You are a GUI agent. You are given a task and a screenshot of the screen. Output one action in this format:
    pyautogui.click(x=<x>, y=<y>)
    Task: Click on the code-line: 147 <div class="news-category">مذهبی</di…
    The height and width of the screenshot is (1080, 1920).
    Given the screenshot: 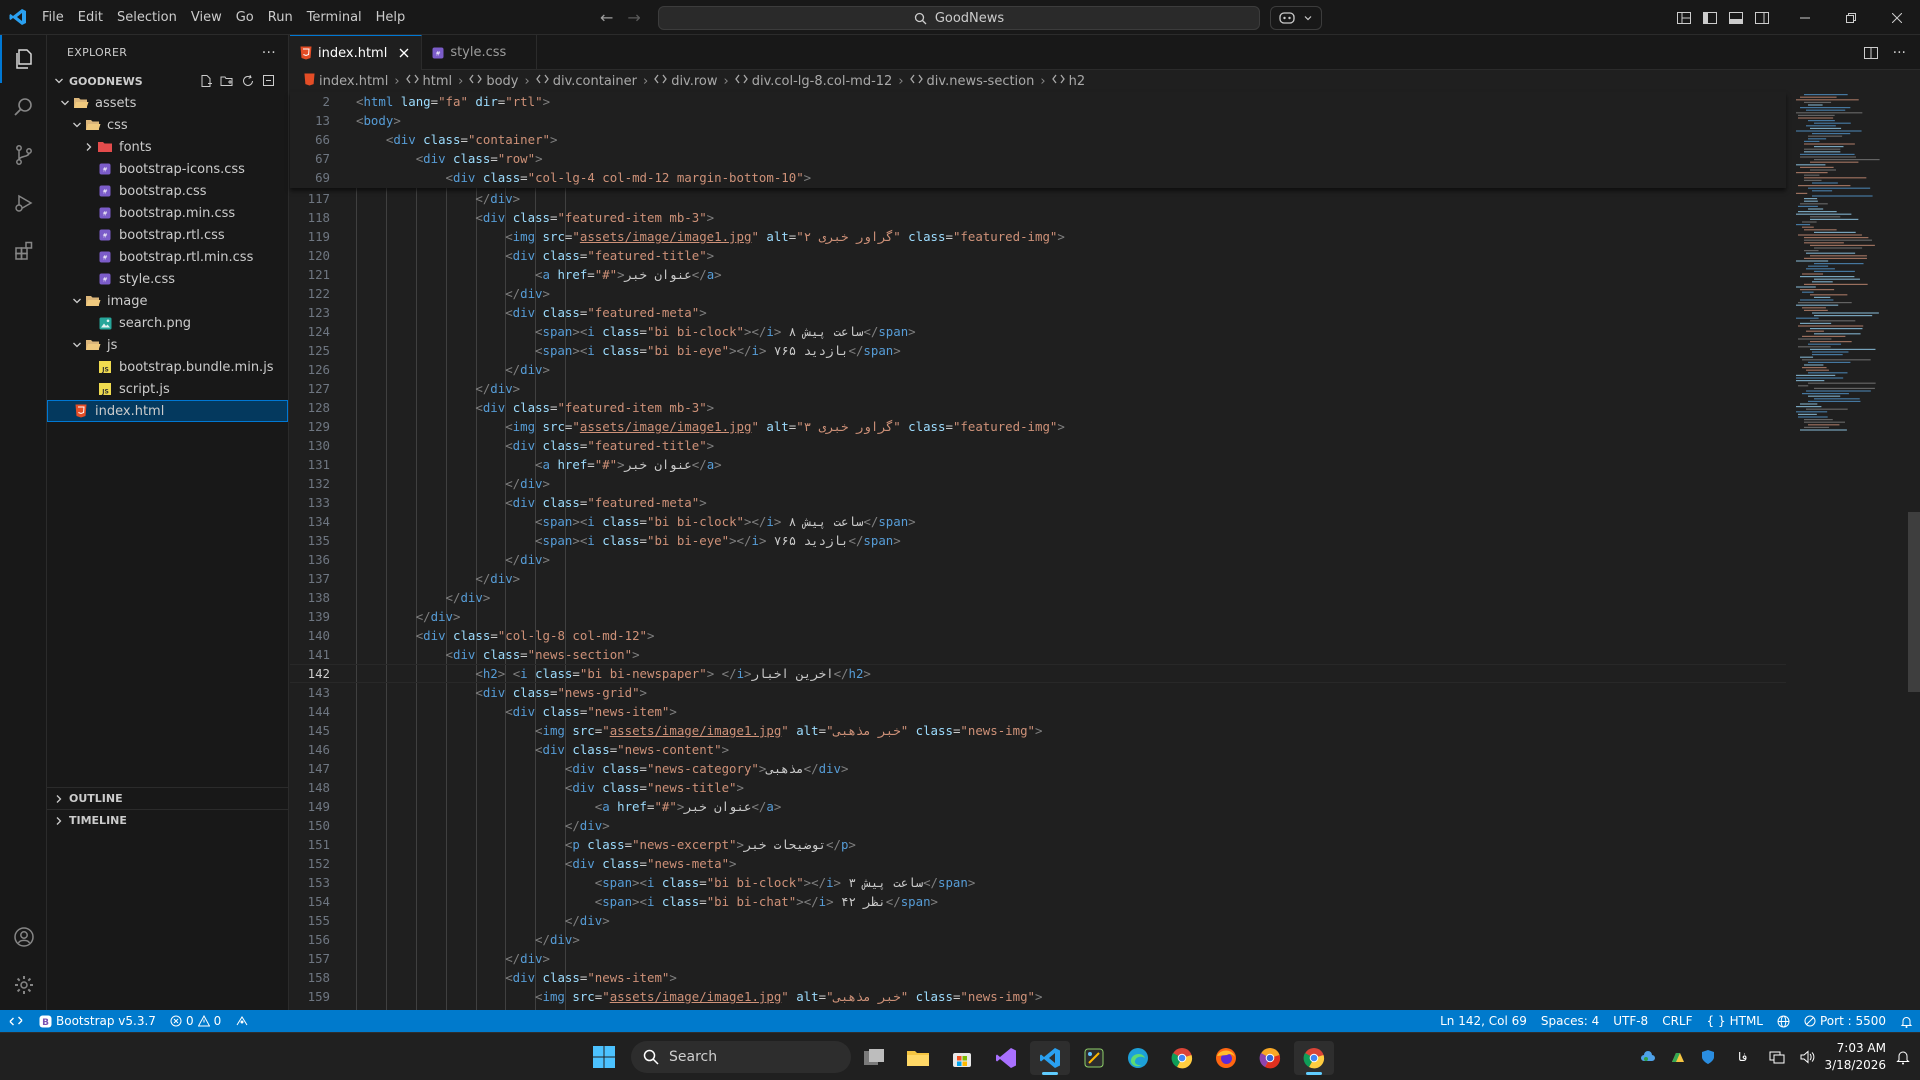 What is the action you would take?
    pyautogui.click(x=1038, y=768)
    